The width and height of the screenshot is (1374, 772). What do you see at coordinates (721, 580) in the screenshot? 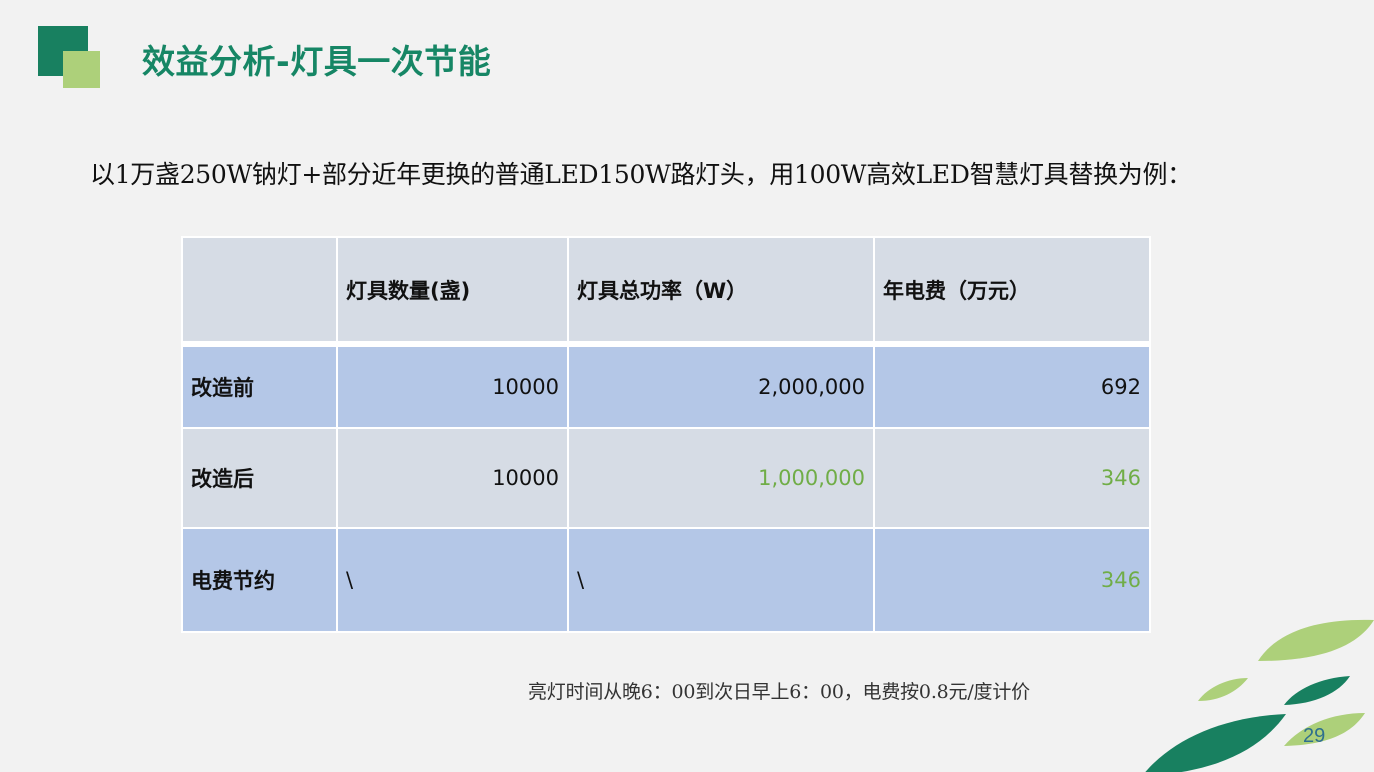
I see `power-cell: \` at bounding box center [721, 580].